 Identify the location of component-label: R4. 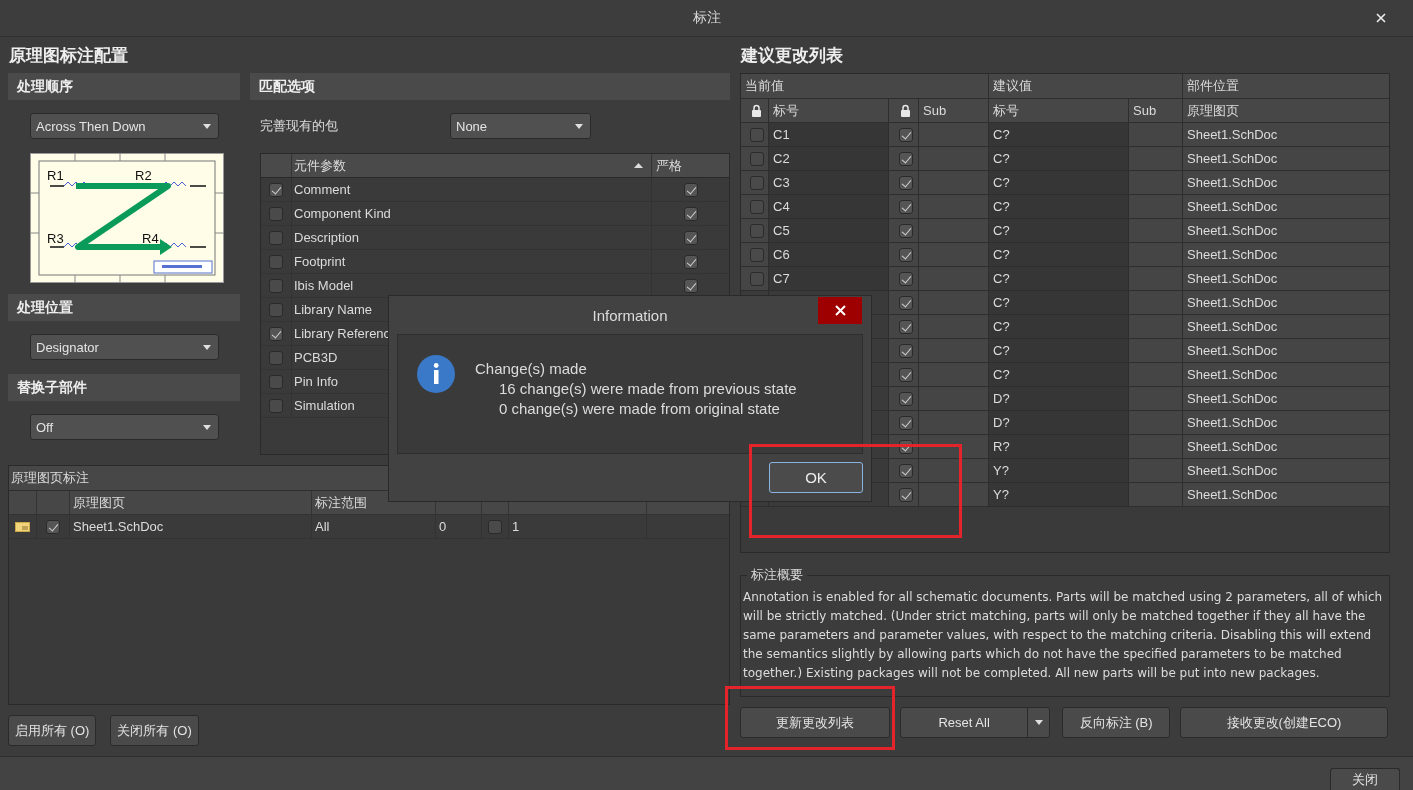
(150, 238).